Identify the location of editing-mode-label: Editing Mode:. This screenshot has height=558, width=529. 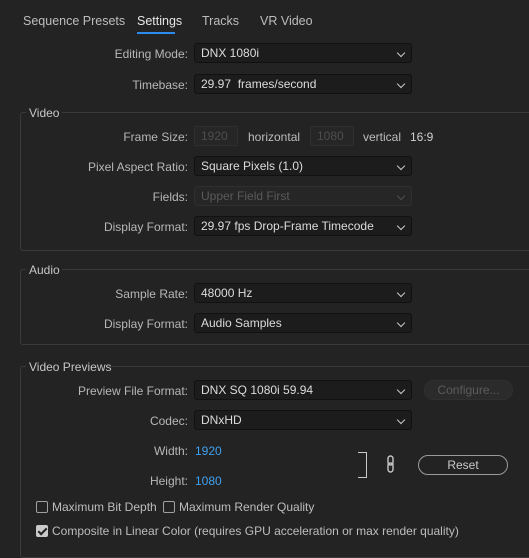
(151, 54).